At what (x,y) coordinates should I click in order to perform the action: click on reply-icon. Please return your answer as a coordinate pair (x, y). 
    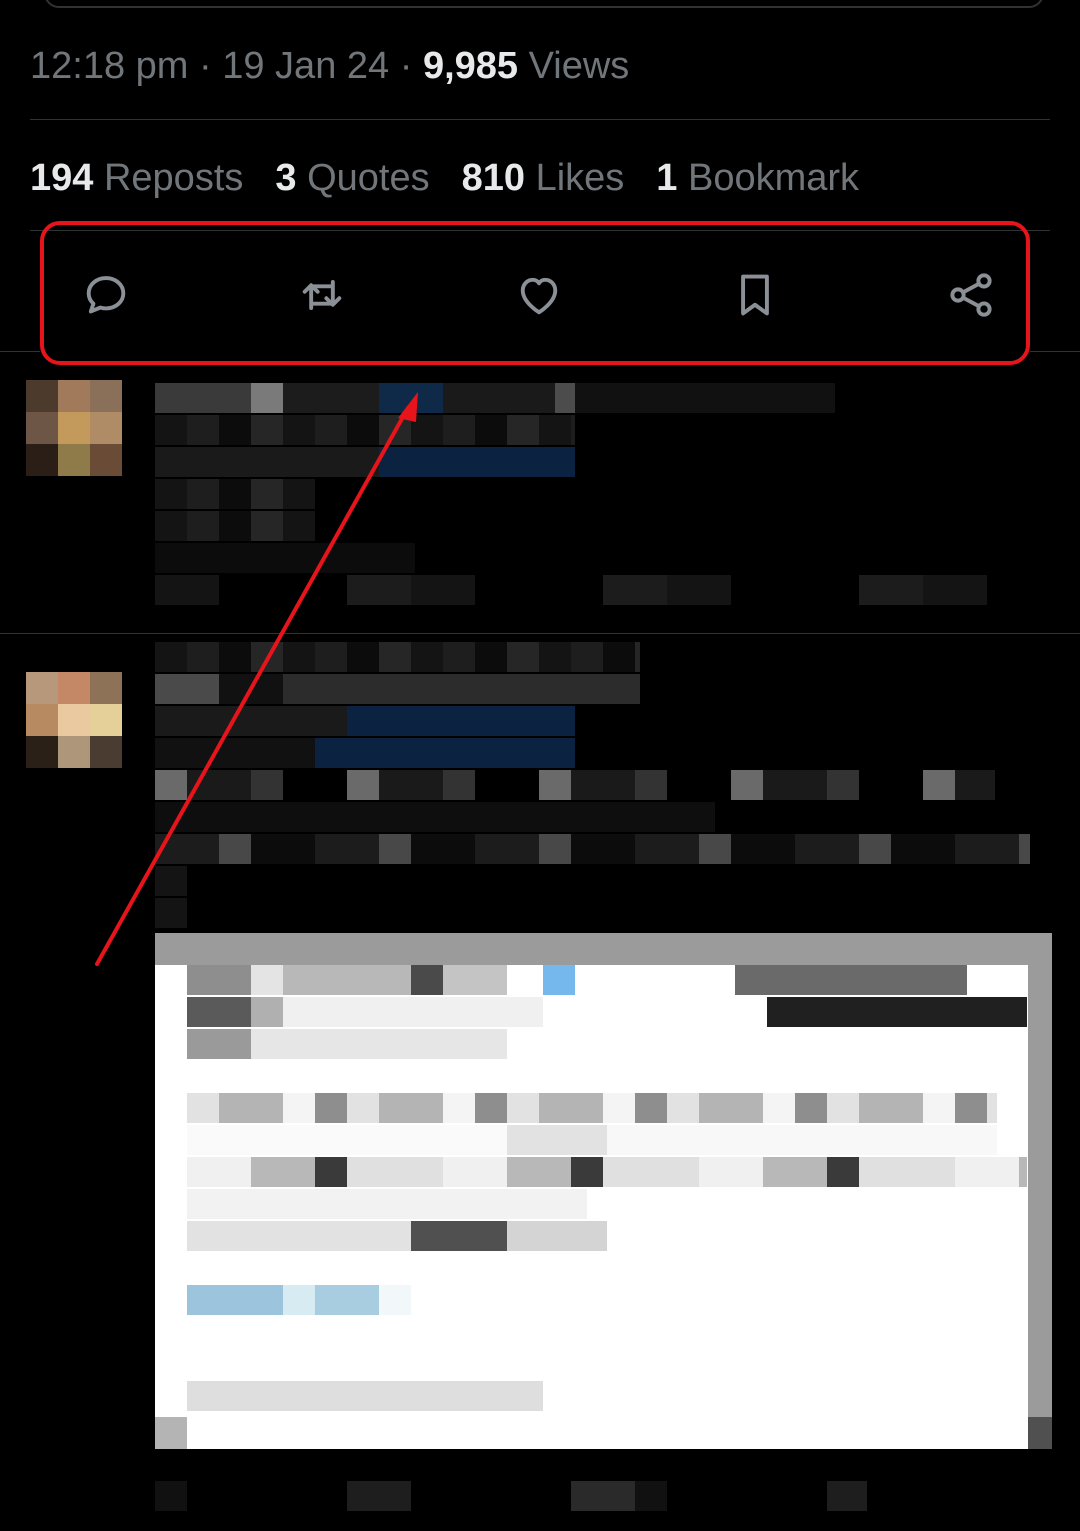
    Looking at the image, I should click on (106, 295).